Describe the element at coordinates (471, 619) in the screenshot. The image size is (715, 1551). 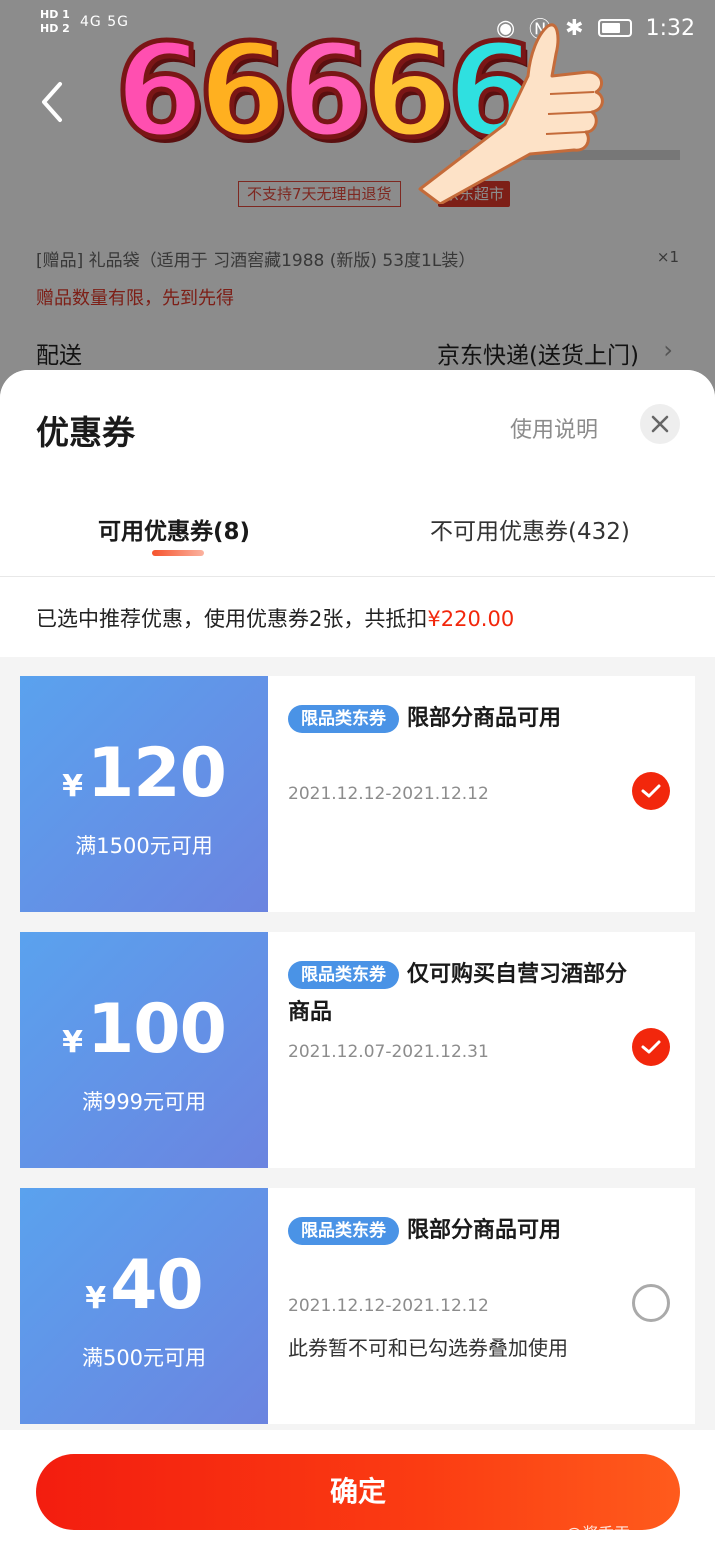
I see `summary-amount: ¥220.00` at that location.